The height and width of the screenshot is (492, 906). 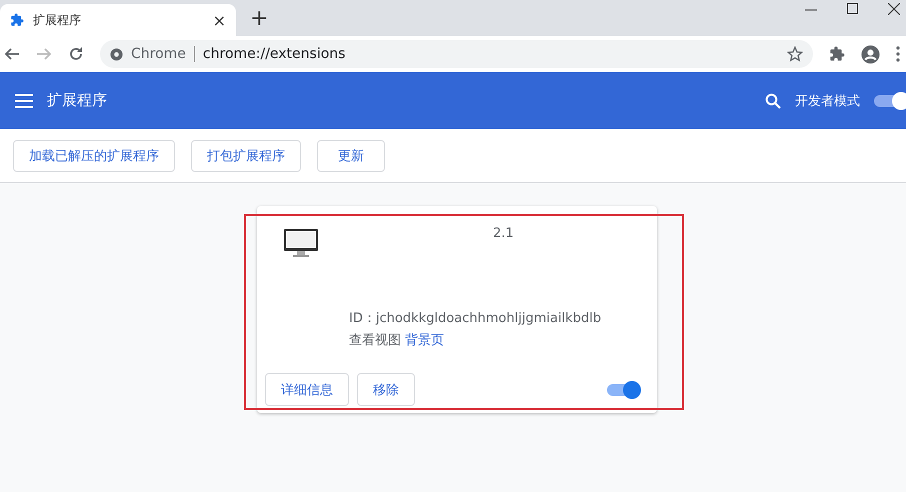 What do you see at coordinates (890, 100) in the screenshot?
I see `developer-mode-toggle` at bounding box center [890, 100].